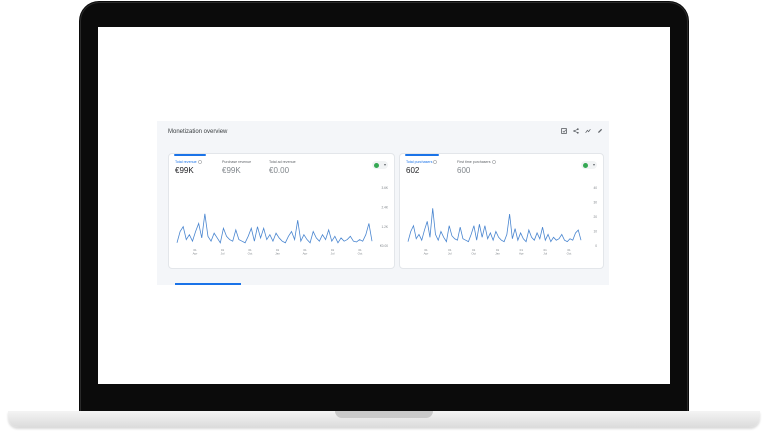 This screenshot has height=432, width=768. Describe the element at coordinates (208, 284) in the screenshot. I see `bottom-tab-indicator` at that location.